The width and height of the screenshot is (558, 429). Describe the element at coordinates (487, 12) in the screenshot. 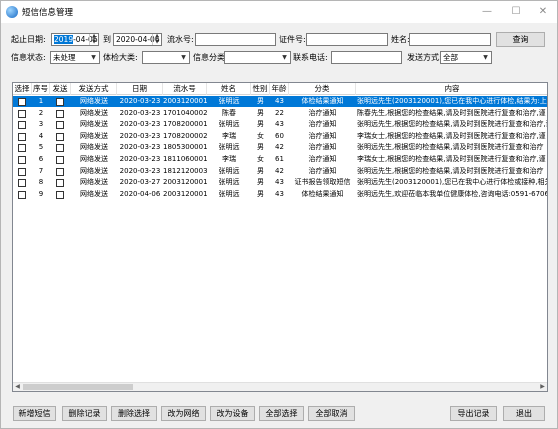

I see `minimize-button: —` at that location.